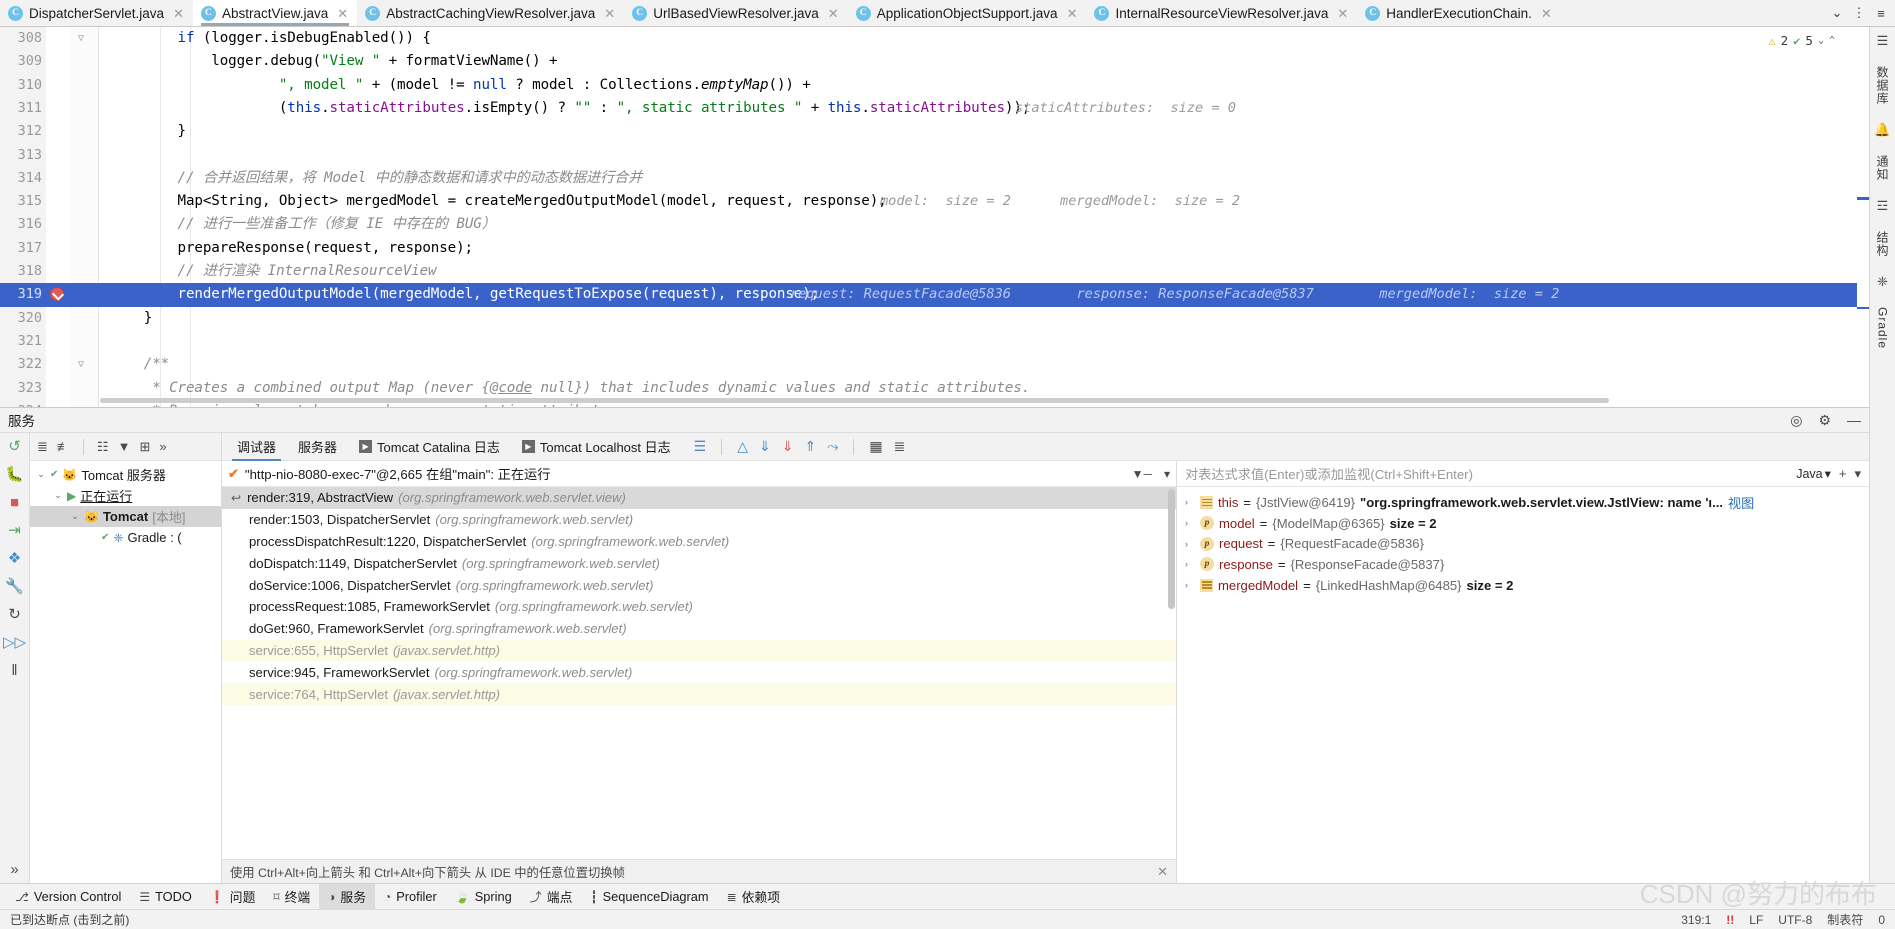 The image size is (1895, 929). Describe the element at coordinates (125, 537) in the screenshot. I see `tree-node: ✔ ❈ Gradle : (` at that location.